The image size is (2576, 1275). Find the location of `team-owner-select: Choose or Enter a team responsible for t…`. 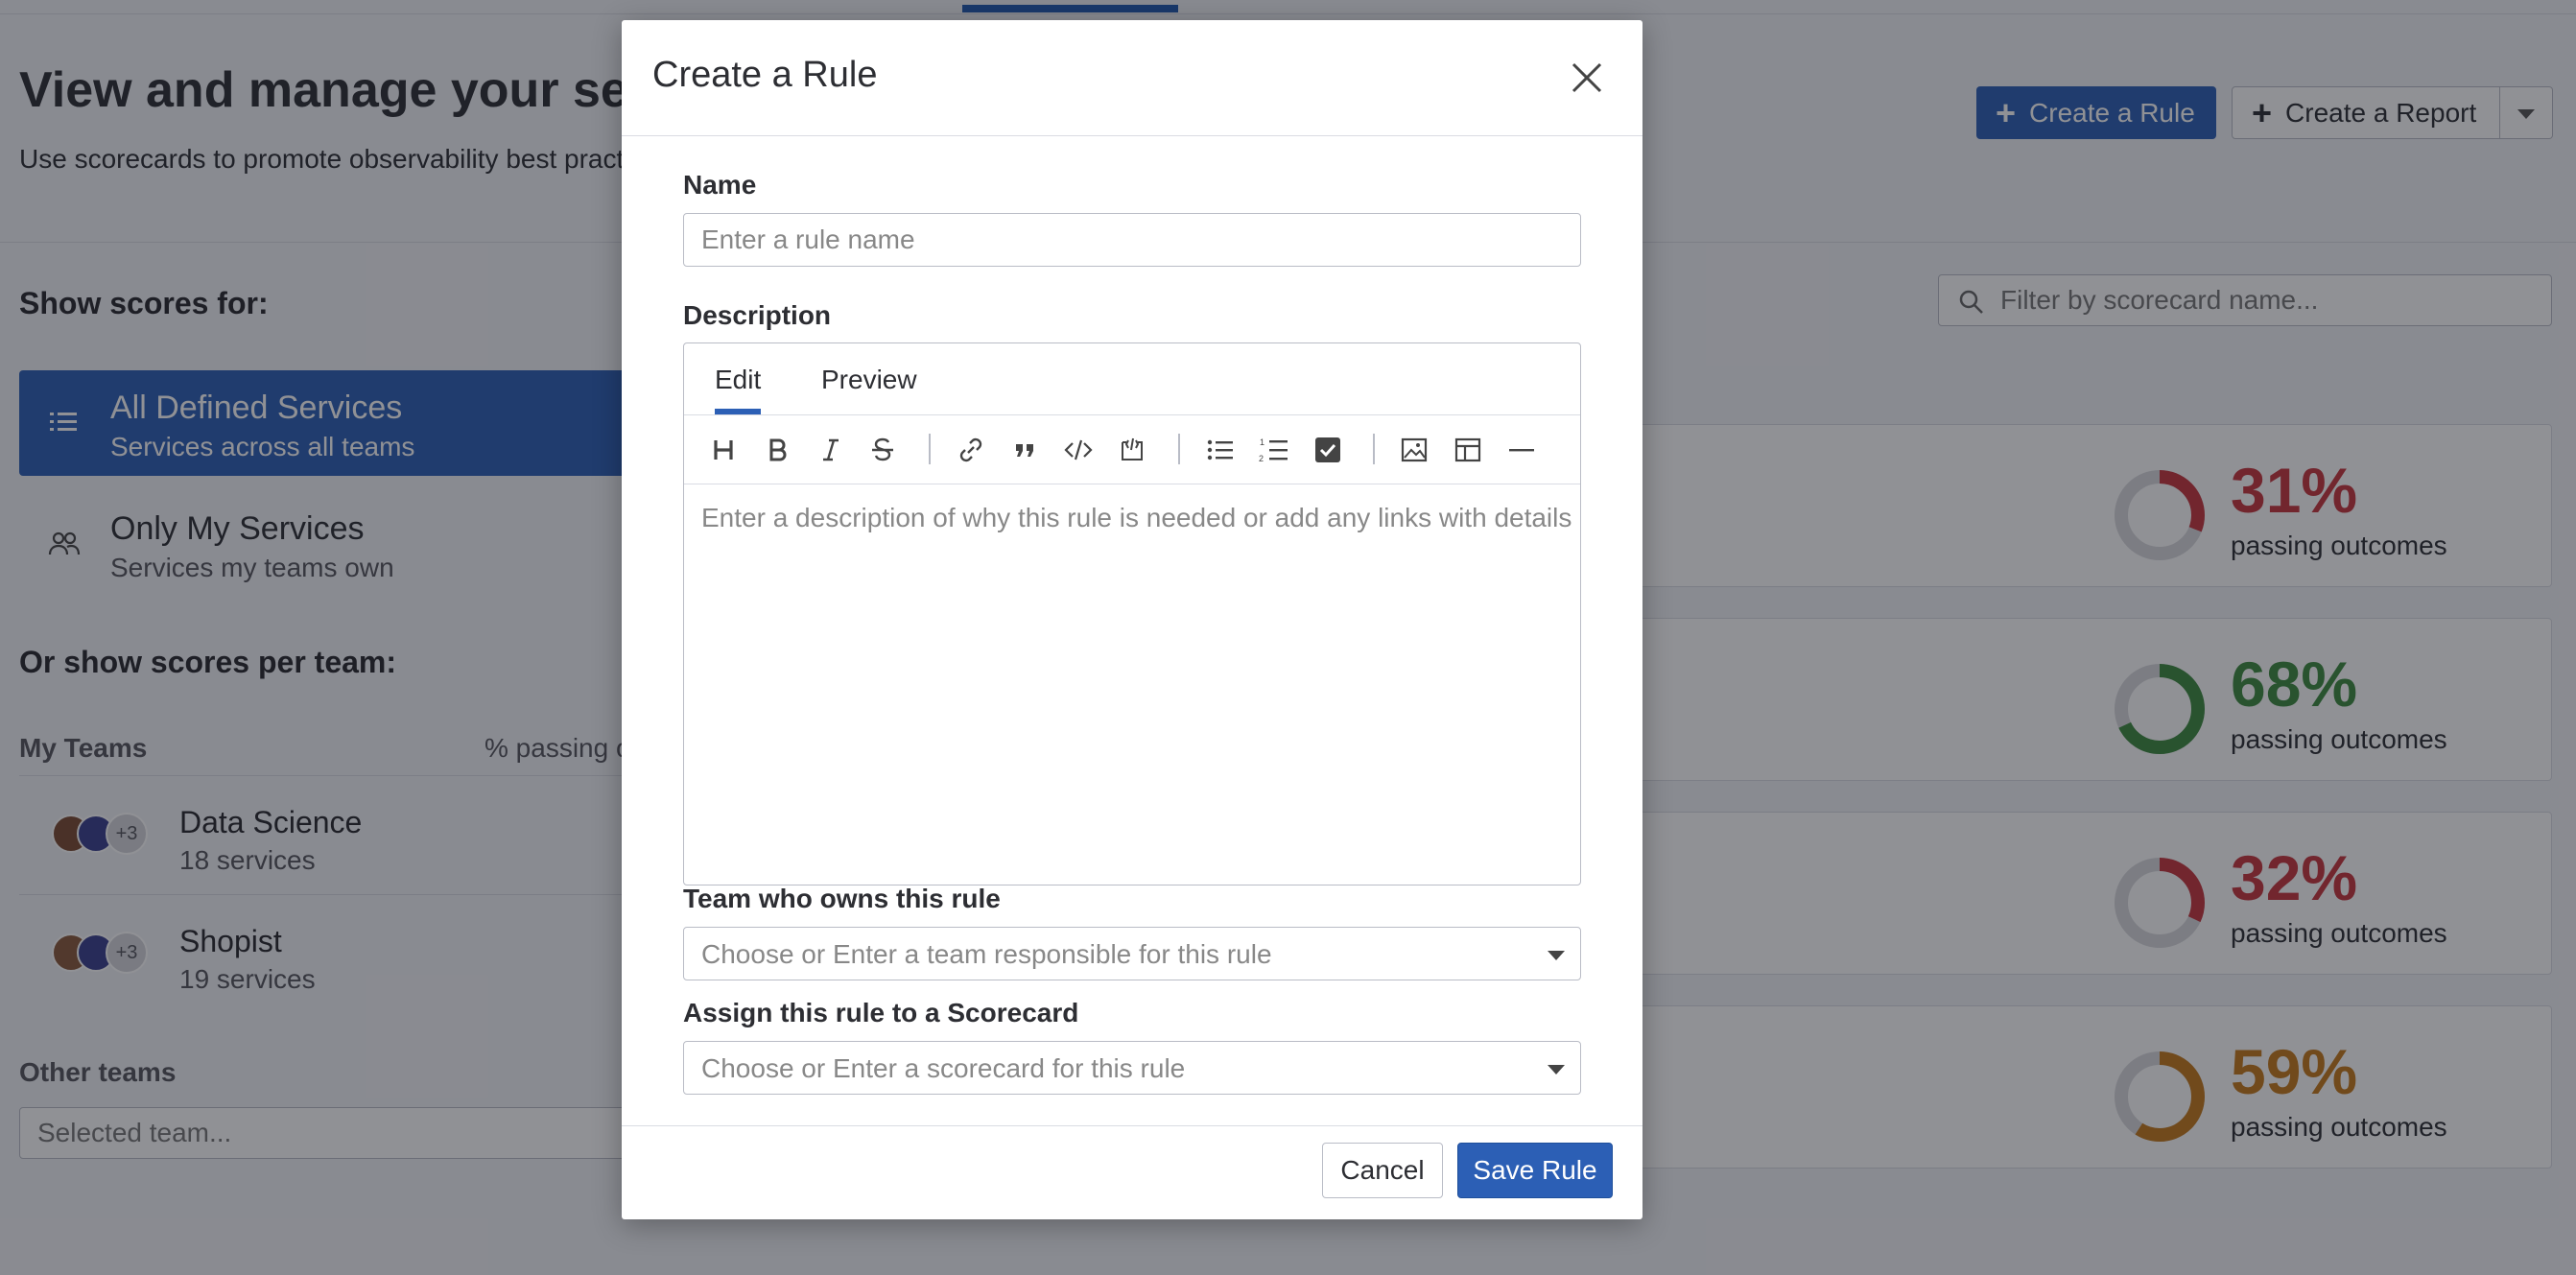

team-owner-select: Choose or Enter a team responsible for t… is located at coordinates (1132, 953).